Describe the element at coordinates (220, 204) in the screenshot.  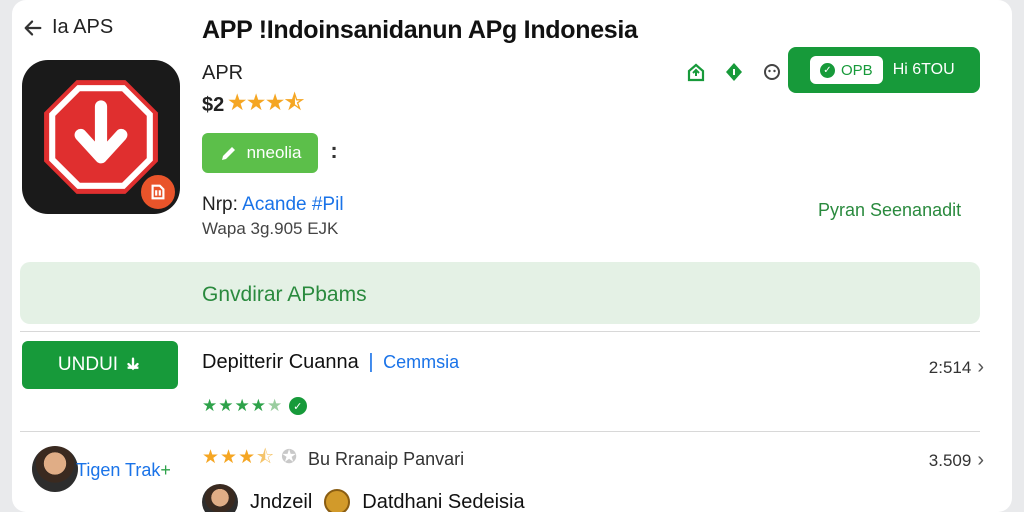
I see `meta-prefix: Nrp:` at that location.